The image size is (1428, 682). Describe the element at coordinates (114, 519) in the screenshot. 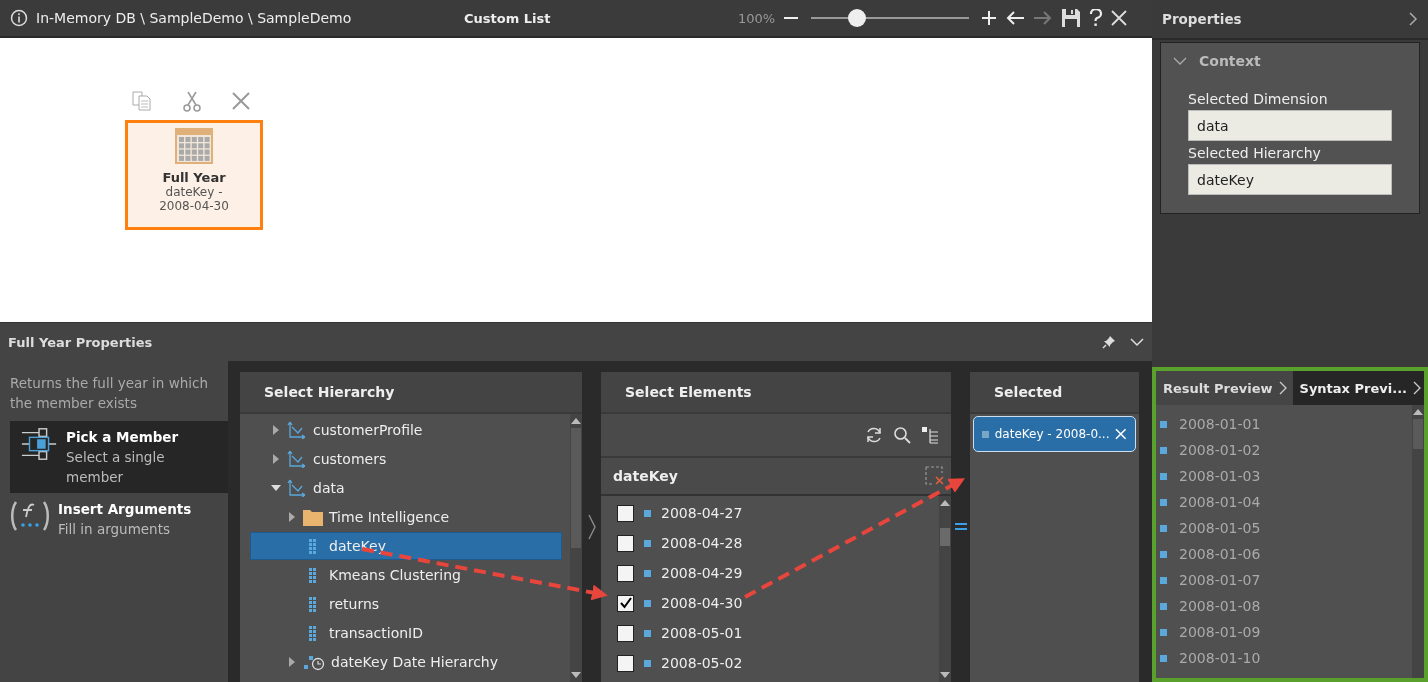

I see `mode-option: Insert Arguments Fill in arguments` at that location.